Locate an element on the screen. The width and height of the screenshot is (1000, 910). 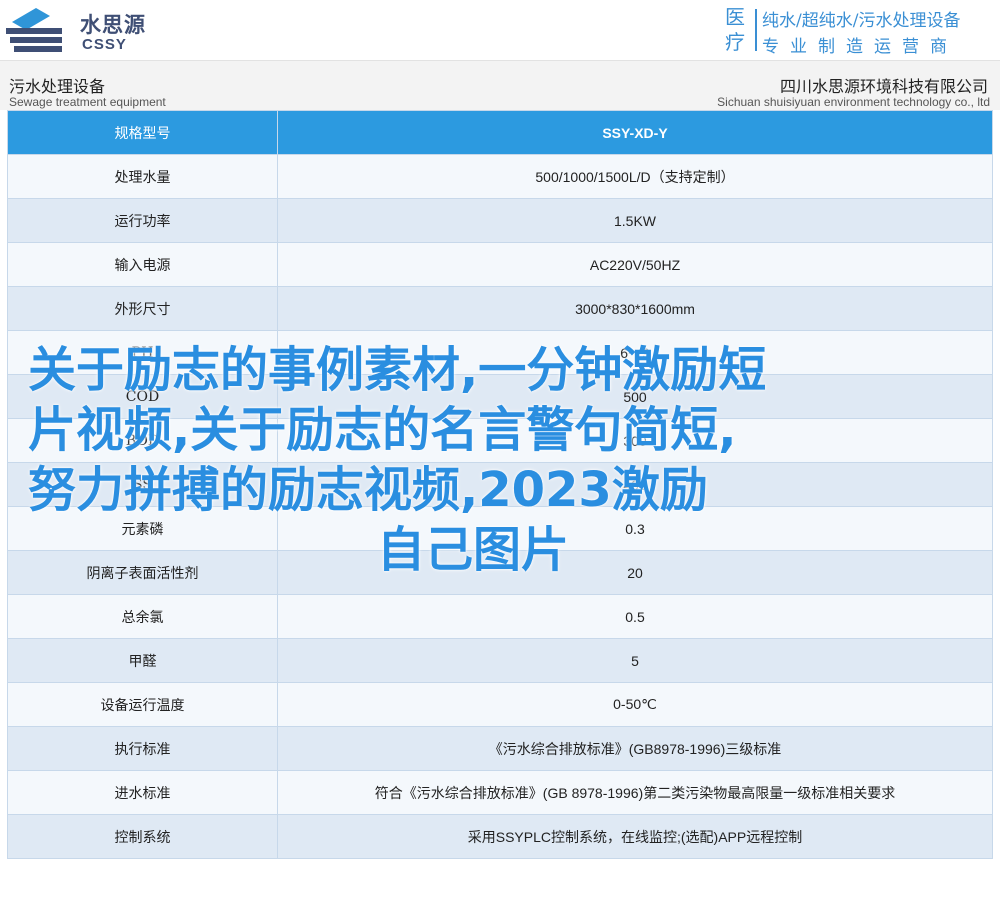
product-category-cn: 污水处理设备 is located at coordinates (57, 86).